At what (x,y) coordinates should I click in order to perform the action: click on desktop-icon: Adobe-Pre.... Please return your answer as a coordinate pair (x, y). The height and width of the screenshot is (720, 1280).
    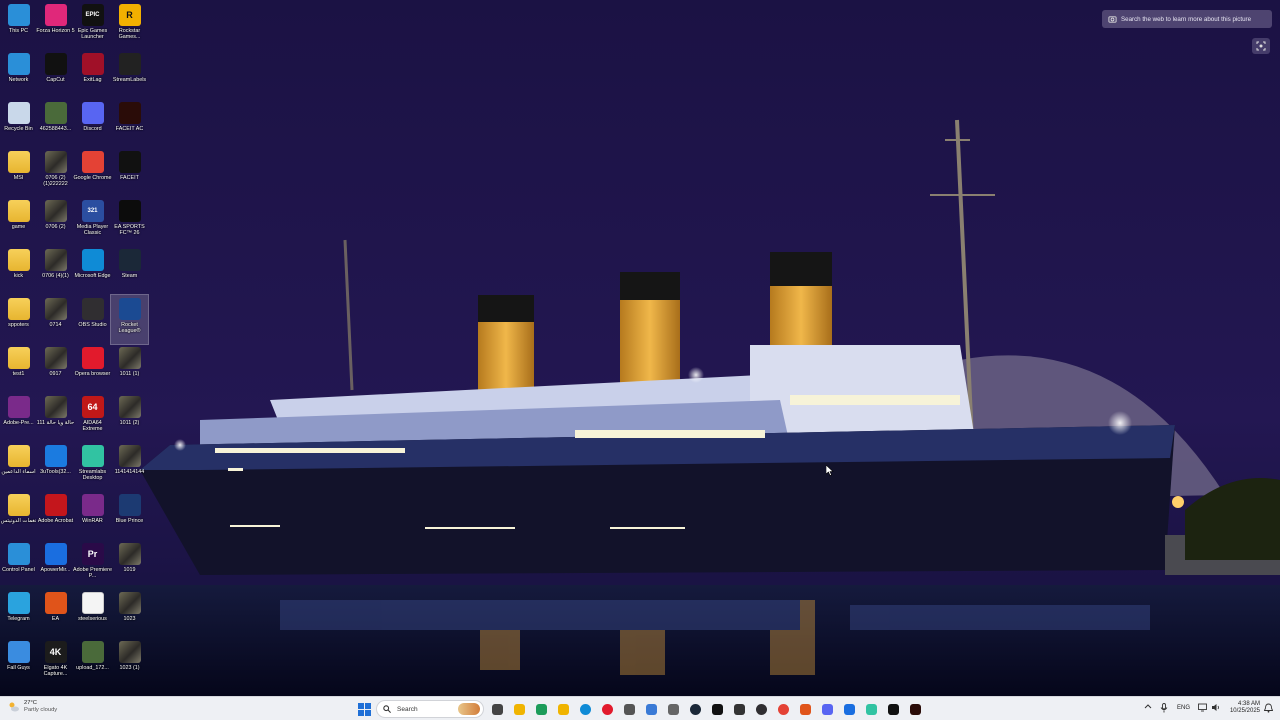
    Looking at the image, I should click on (18, 417).